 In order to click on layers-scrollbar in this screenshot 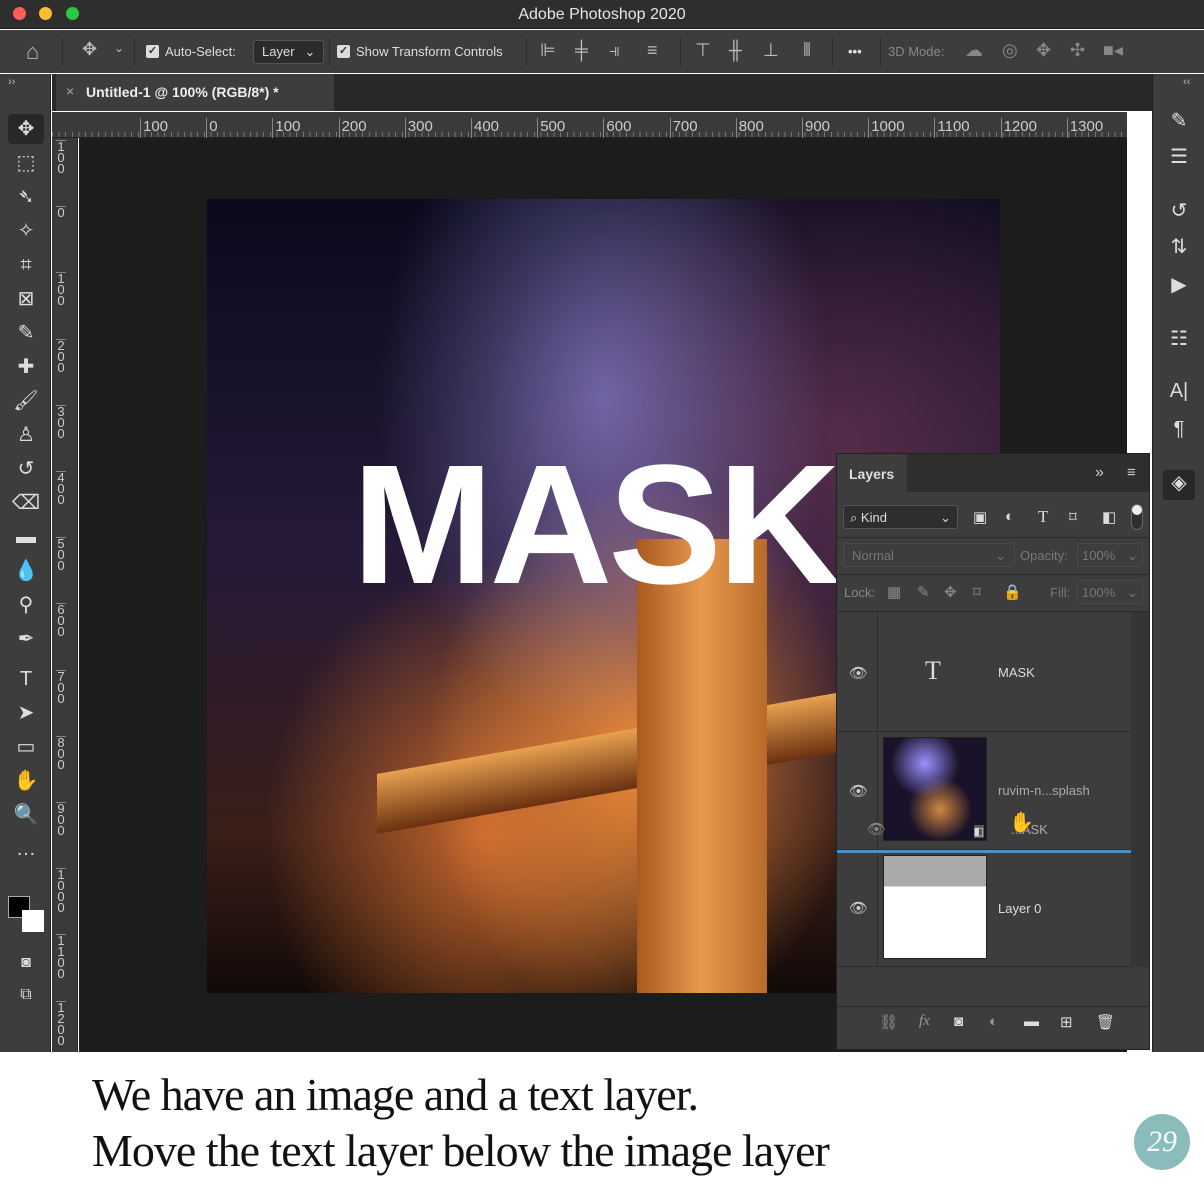, I will do `click(1140, 789)`.